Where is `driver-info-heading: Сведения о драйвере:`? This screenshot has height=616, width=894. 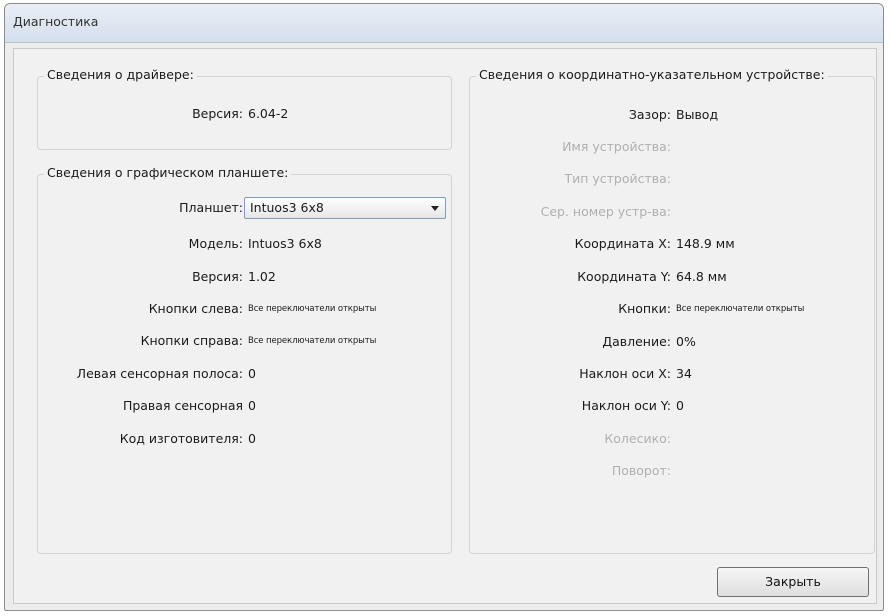 driver-info-heading: Сведения о драйвере: is located at coordinates (120, 74).